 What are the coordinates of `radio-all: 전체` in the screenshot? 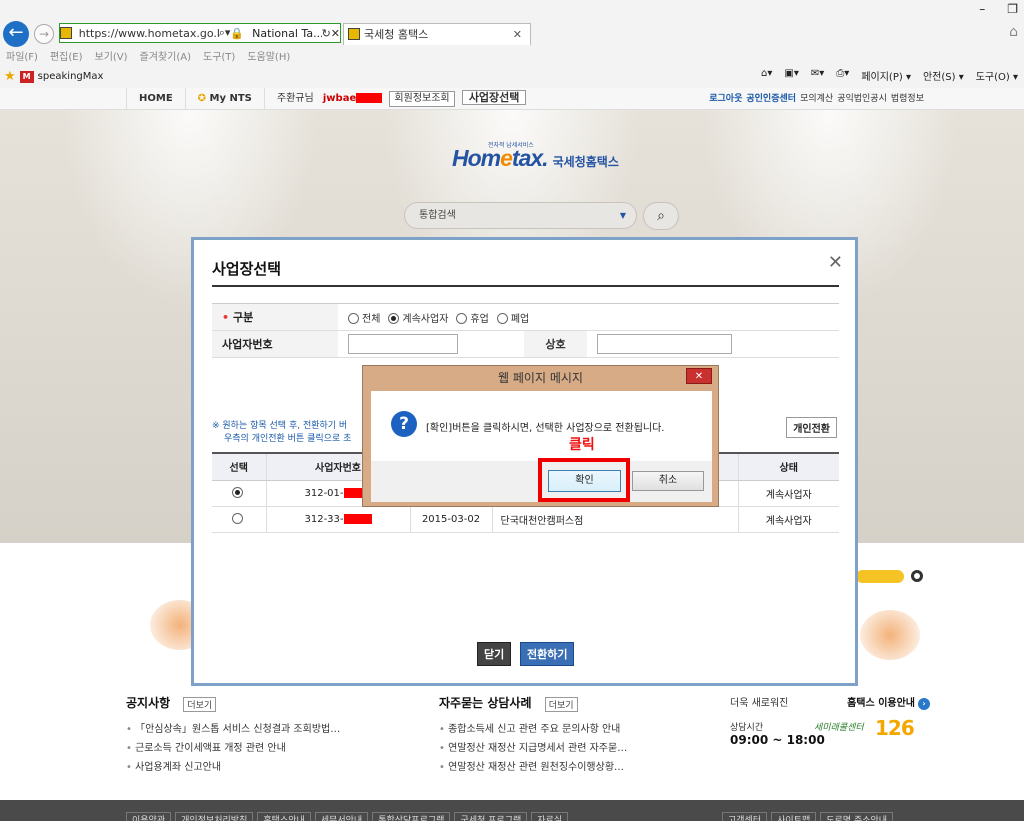 It's located at (364, 317).